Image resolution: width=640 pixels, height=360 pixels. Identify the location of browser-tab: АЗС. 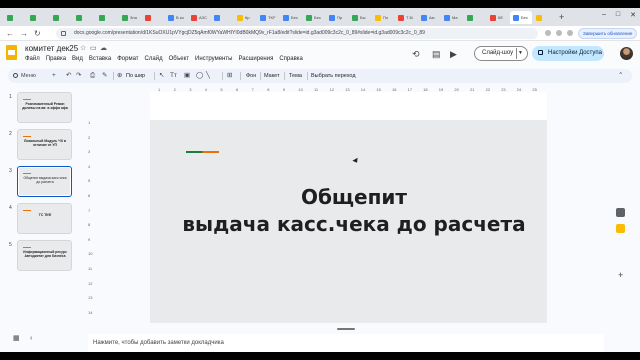
(199, 17).